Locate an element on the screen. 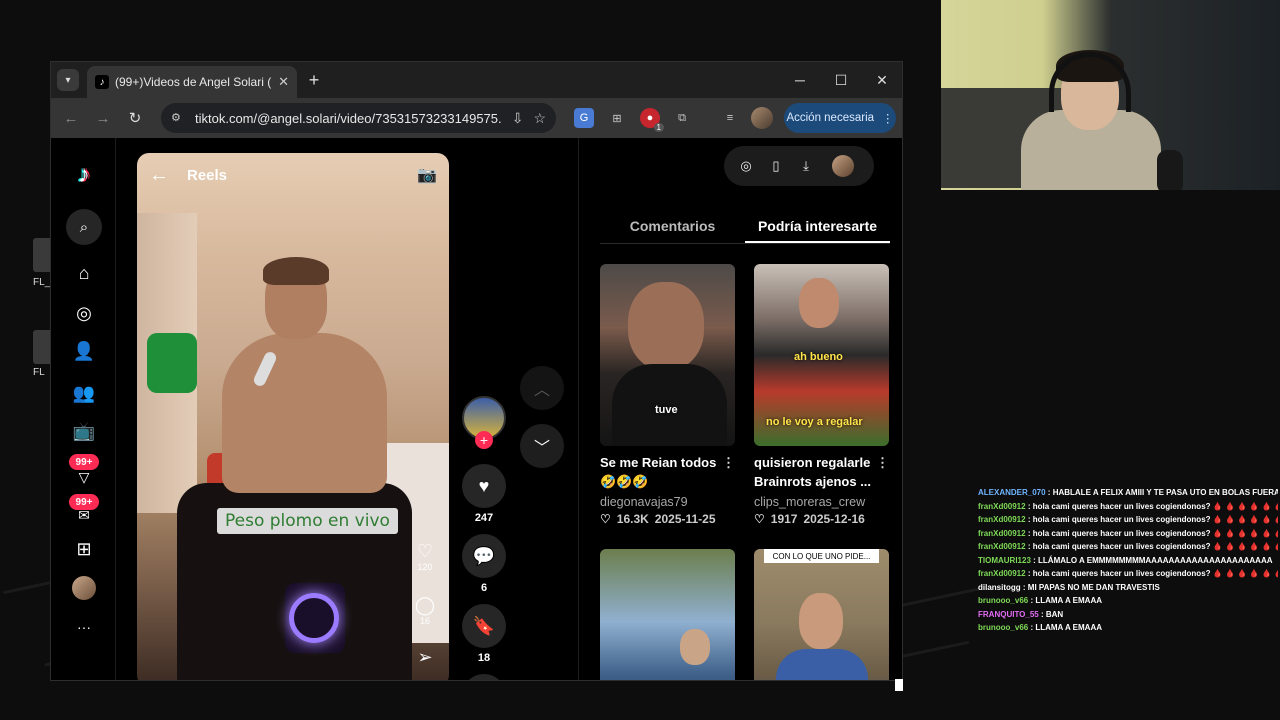 This screenshot has width=1280, height=720. video-thumbnail: tuve is located at coordinates (667, 355).